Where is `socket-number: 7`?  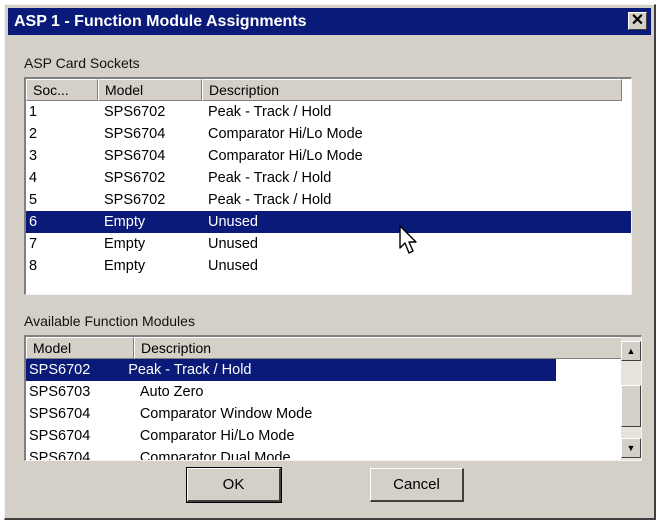 socket-number: 7 is located at coordinates (33, 244).